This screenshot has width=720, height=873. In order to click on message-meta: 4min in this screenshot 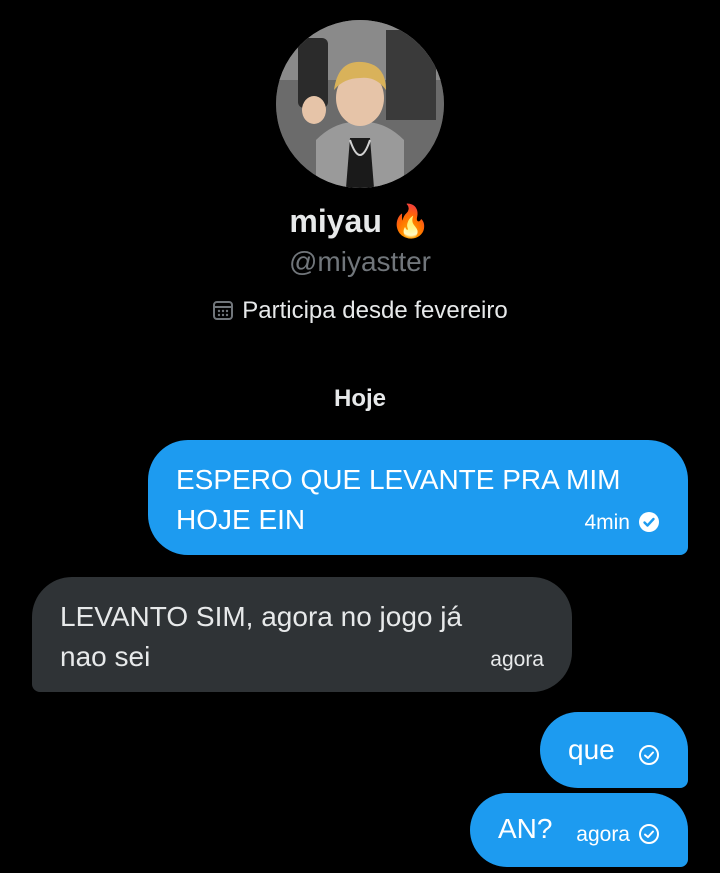, I will do `click(622, 523)`.